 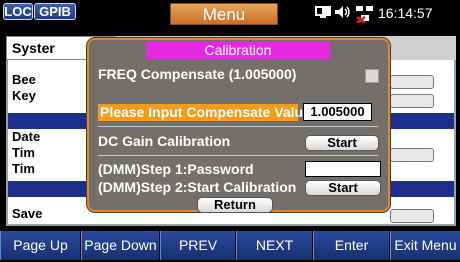 What do you see at coordinates (120, 245) in the screenshot?
I see `softkey-page-down: Page Down` at bounding box center [120, 245].